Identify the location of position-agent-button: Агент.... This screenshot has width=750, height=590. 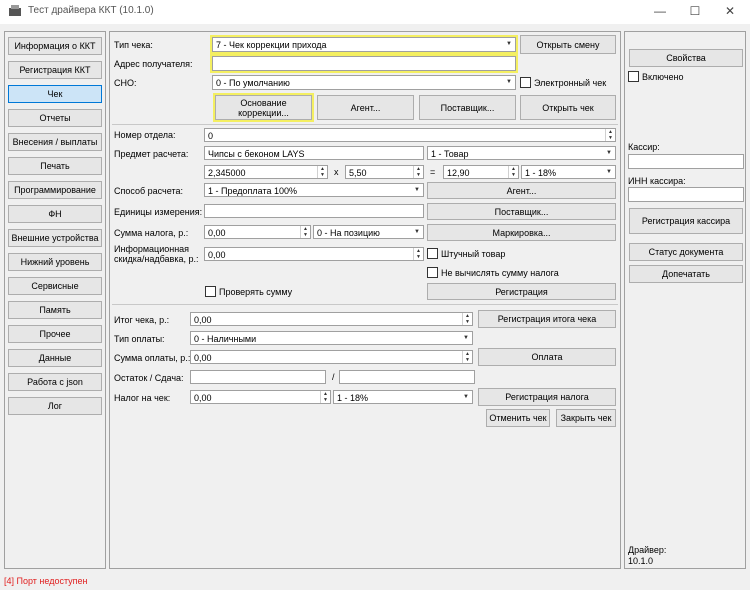
(521, 190).